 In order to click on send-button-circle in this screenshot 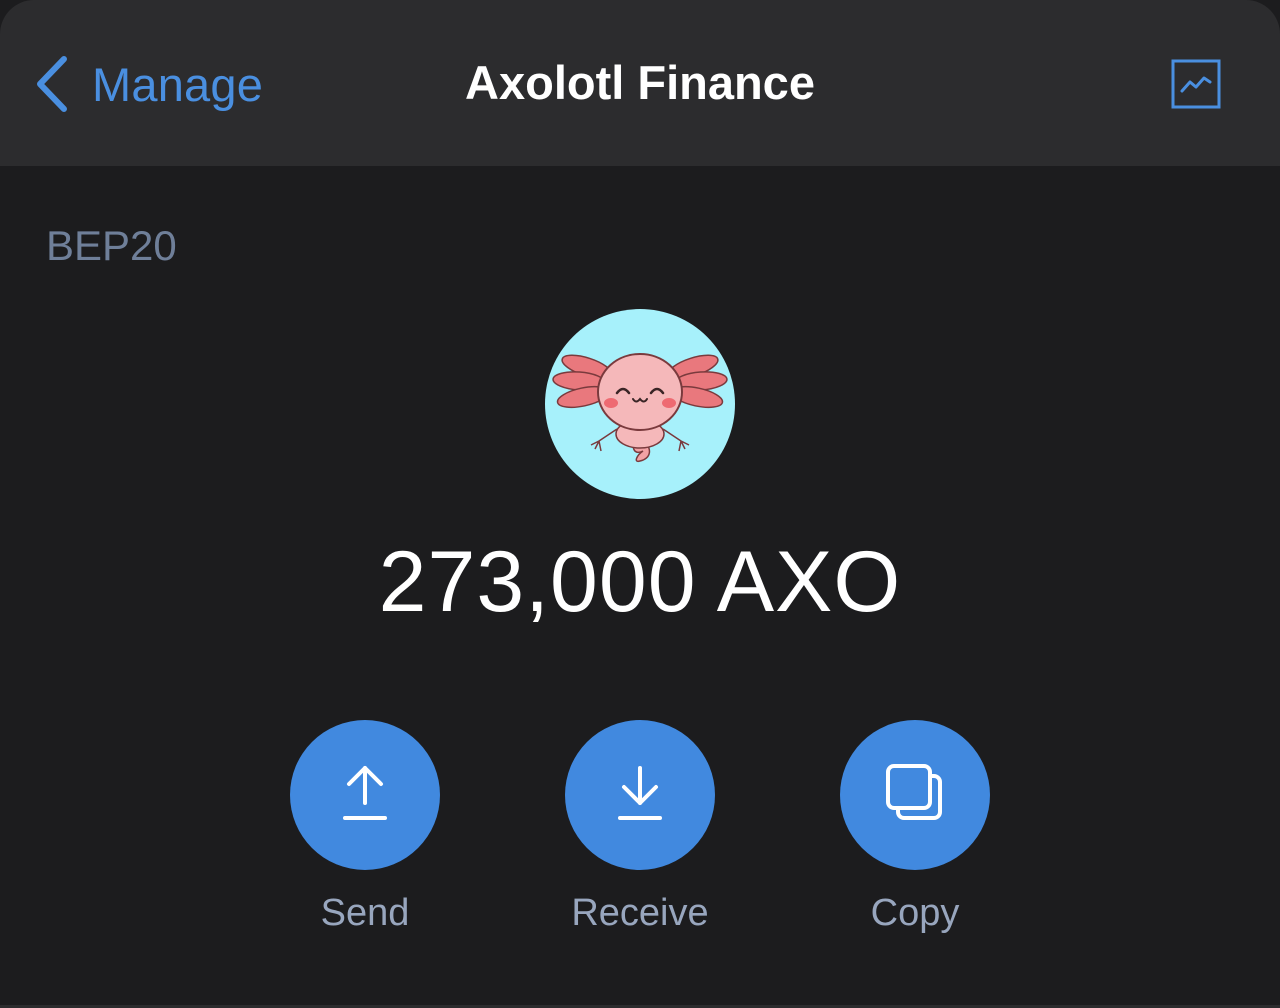, I will do `click(365, 795)`.